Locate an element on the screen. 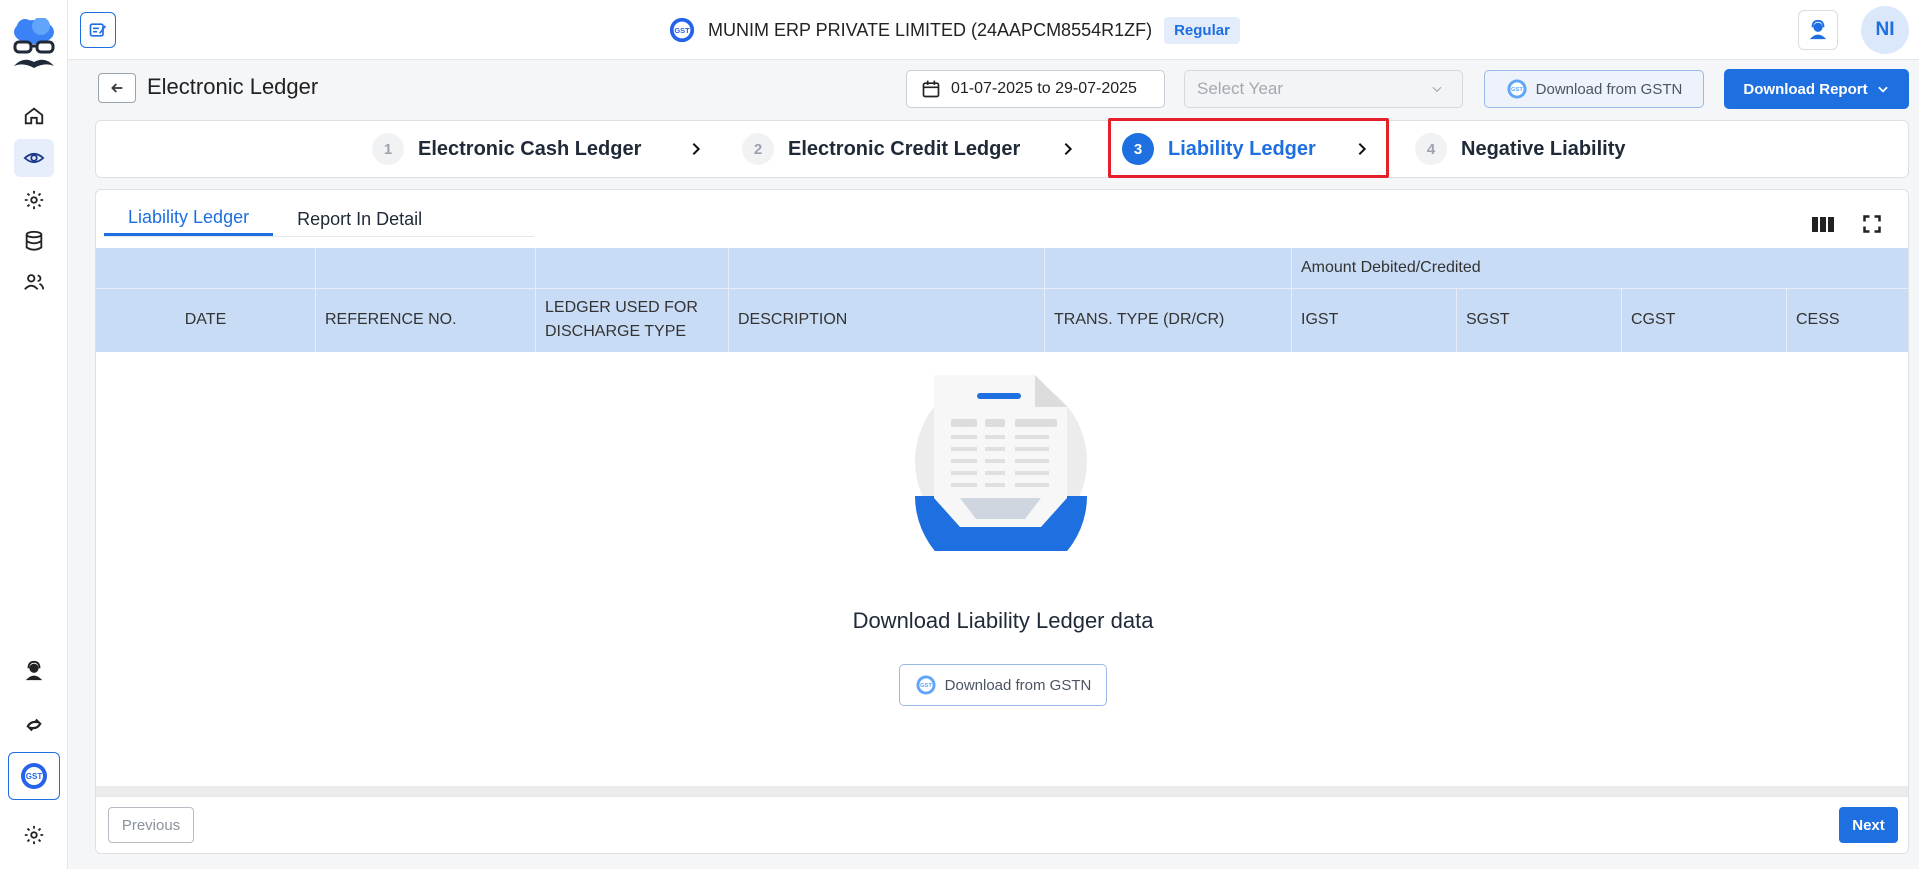  year-select-placeholder: Select Year is located at coordinates (1240, 88).